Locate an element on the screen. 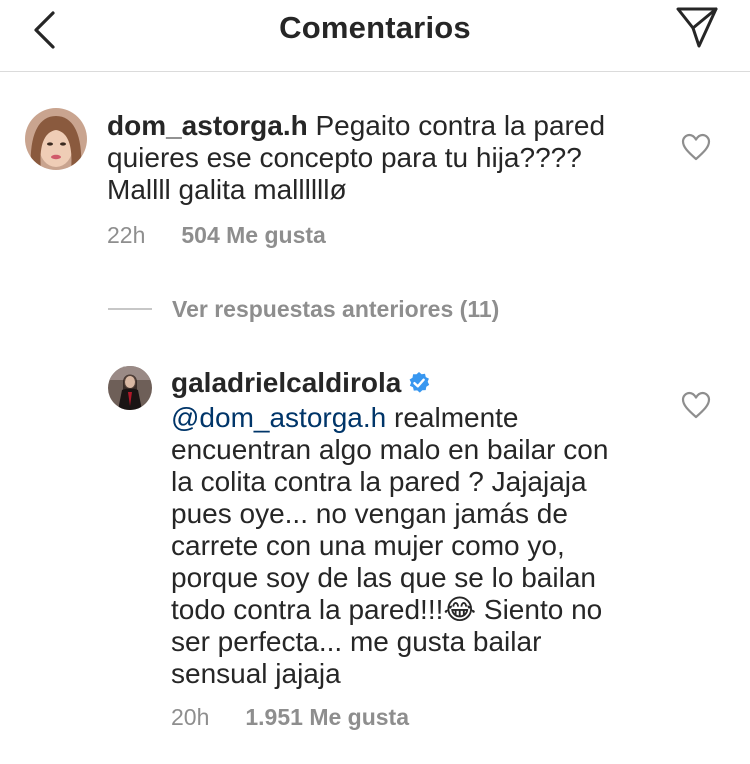 The width and height of the screenshot is (750, 764). reply-username: galadrielcaldirola is located at coordinates (286, 382).